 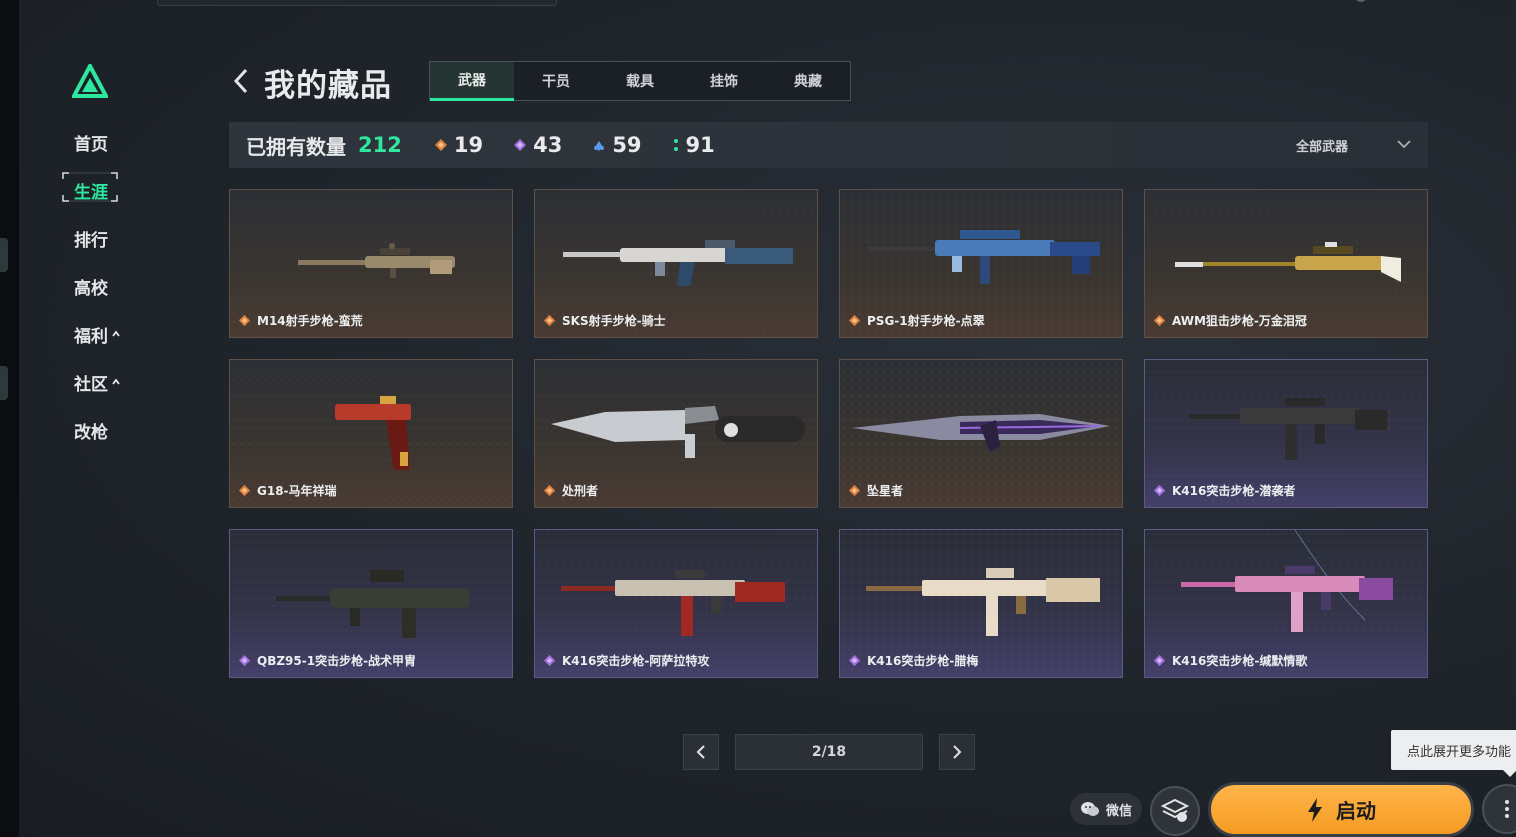 What do you see at coordinates (1453, 750) in the screenshot?
I see `more-features-tooltip: 点此展开更多功能` at bounding box center [1453, 750].